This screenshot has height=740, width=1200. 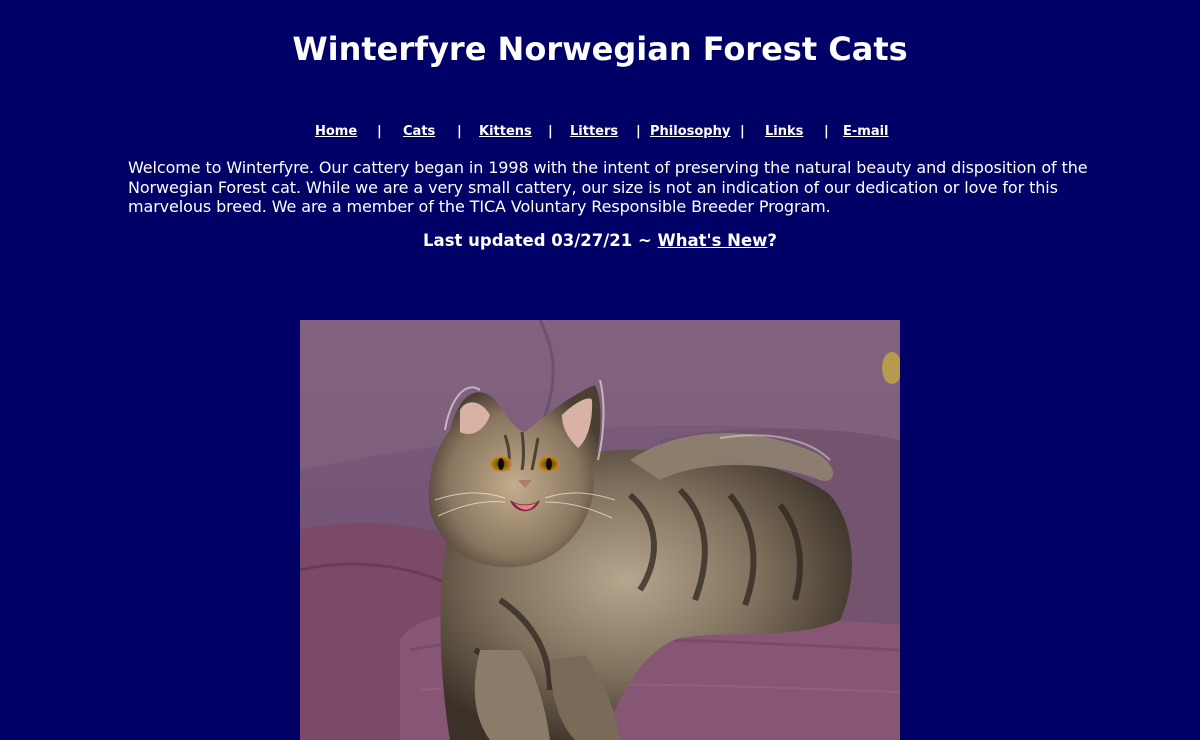 I want to click on nav-link-cats: Cats, so click(x=419, y=132).